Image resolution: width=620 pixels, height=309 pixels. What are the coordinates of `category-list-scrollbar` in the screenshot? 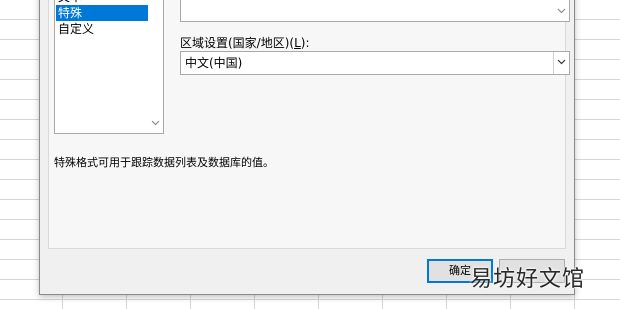 It's located at (155, 66).